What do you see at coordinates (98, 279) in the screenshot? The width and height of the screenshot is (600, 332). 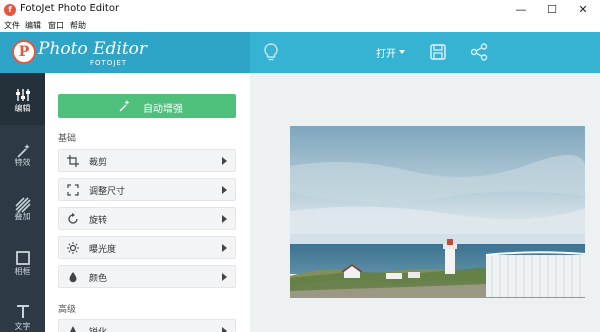 I see `tool-label-color: 颜色` at bounding box center [98, 279].